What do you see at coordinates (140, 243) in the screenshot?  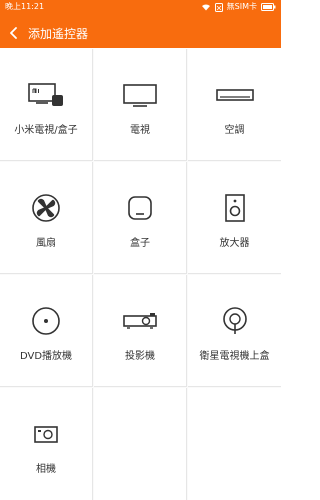 I see `device-label: 盒子` at bounding box center [140, 243].